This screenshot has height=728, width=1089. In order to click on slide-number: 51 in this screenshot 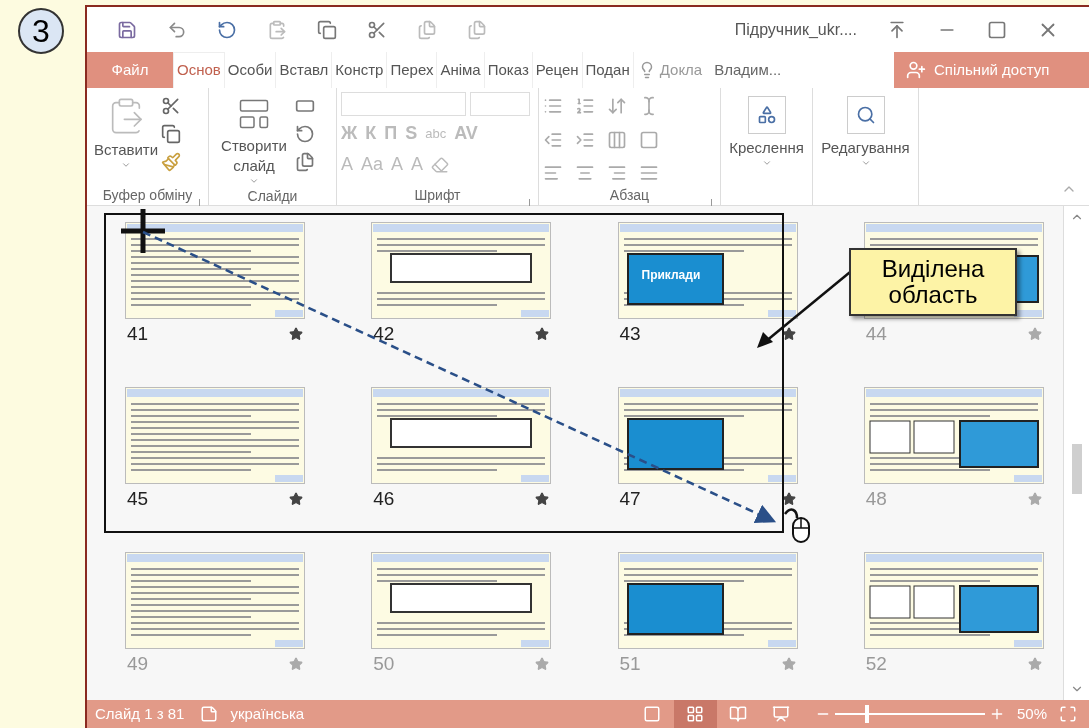, I will do `click(630, 663)`.